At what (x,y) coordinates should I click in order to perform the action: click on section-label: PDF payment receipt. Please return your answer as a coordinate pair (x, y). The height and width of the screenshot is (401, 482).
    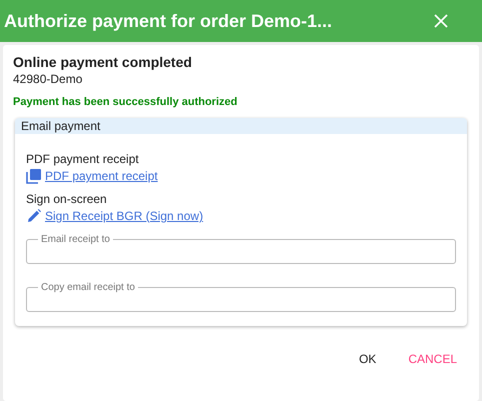
    Looking at the image, I should click on (83, 159).